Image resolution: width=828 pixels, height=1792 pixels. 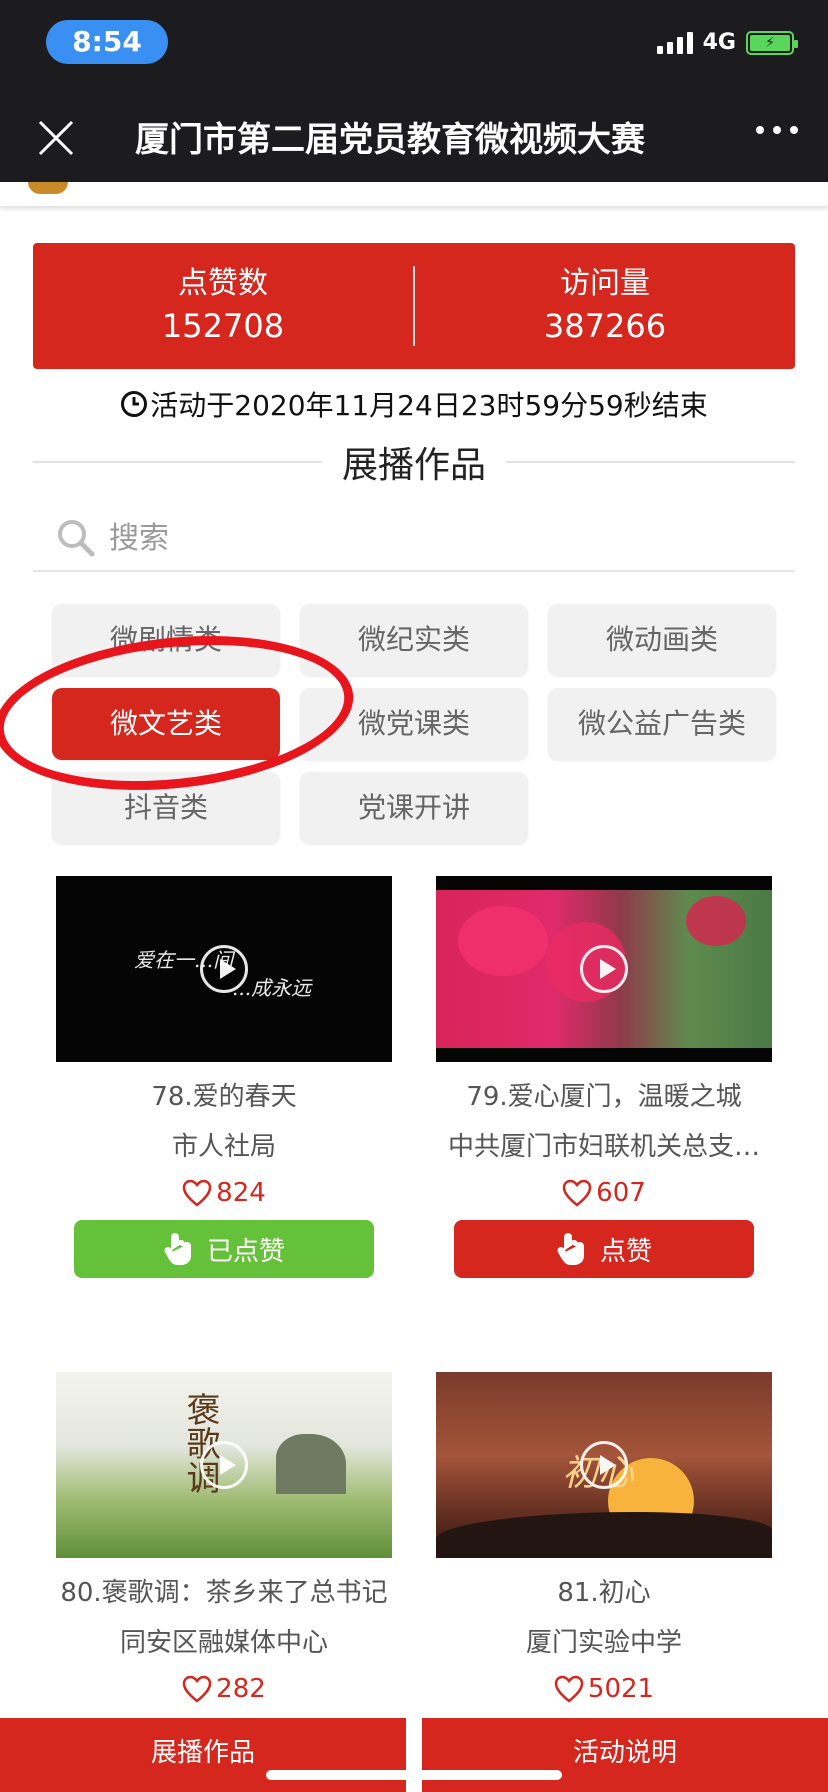 I want to click on category-public-ad: 微公益广告类, so click(x=662, y=724).